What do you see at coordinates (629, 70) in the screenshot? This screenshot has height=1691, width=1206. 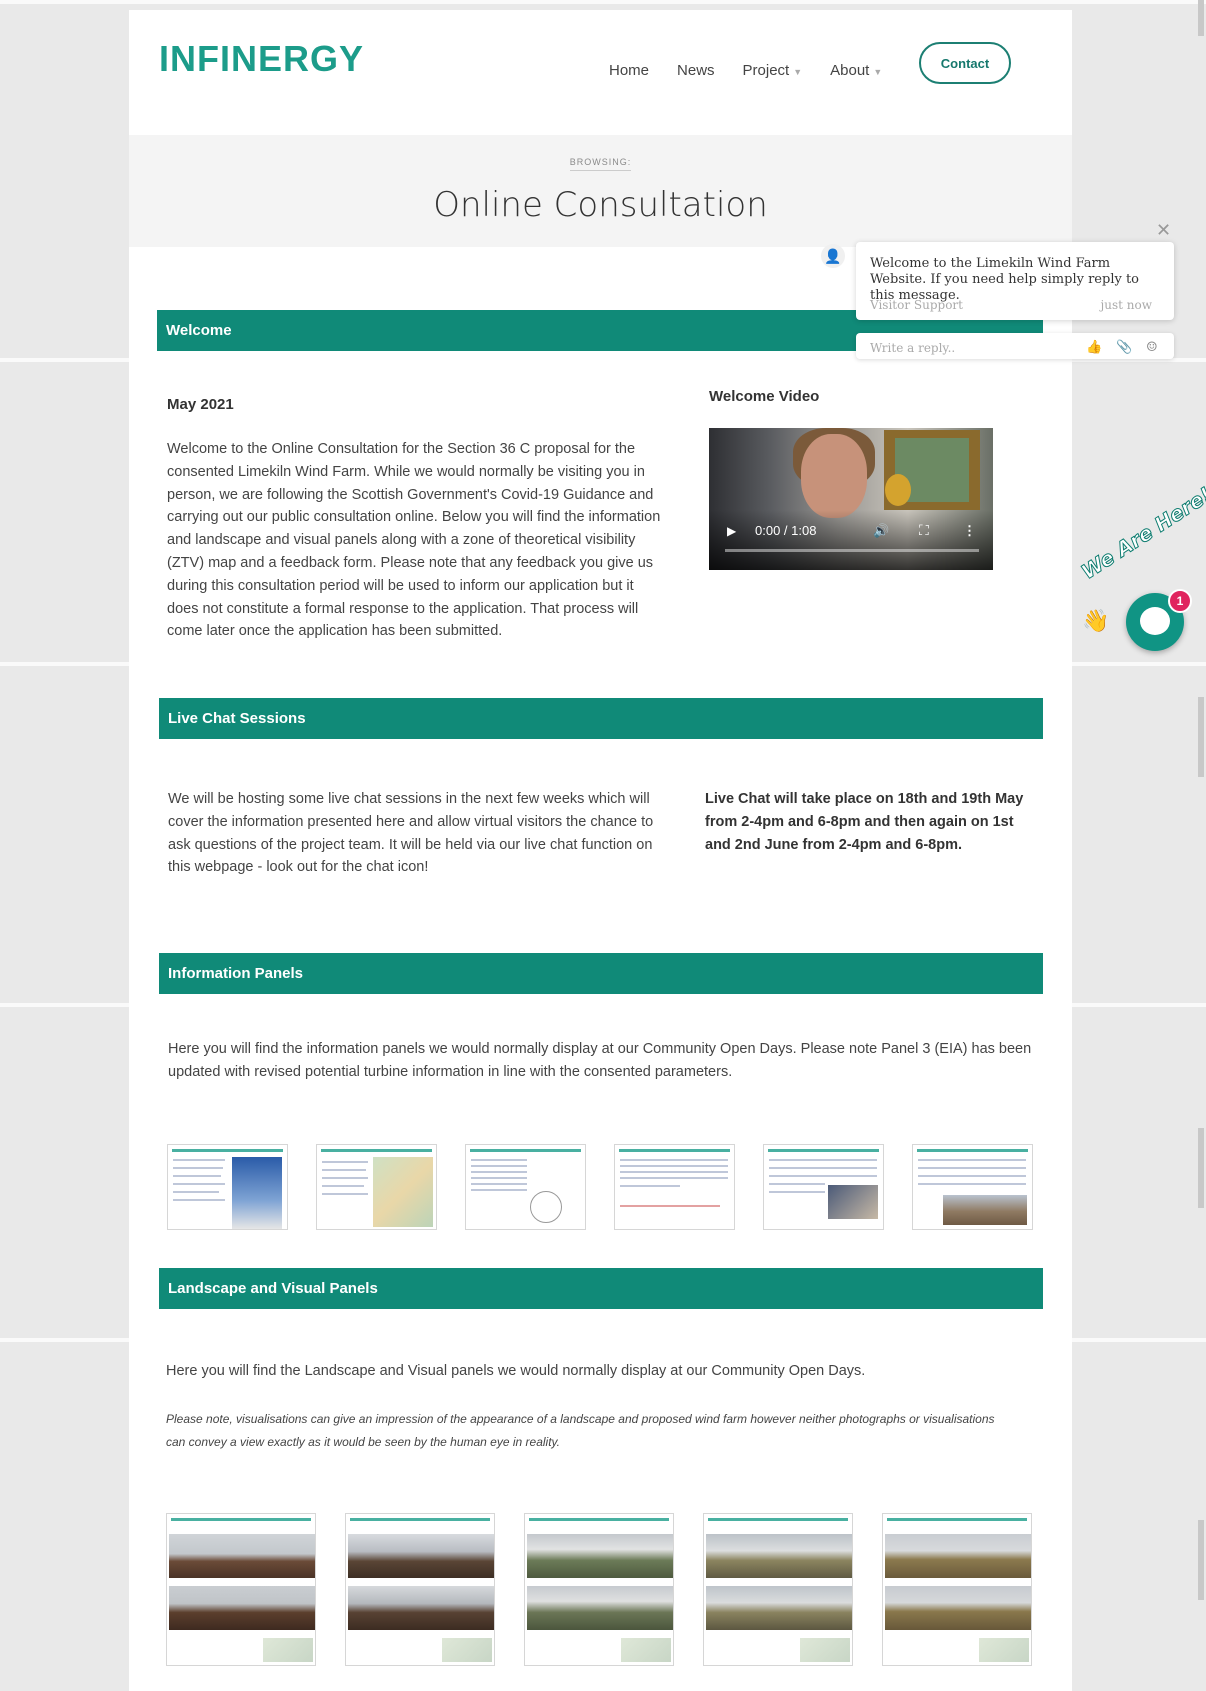 I see `nav-home: Home` at bounding box center [629, 70].